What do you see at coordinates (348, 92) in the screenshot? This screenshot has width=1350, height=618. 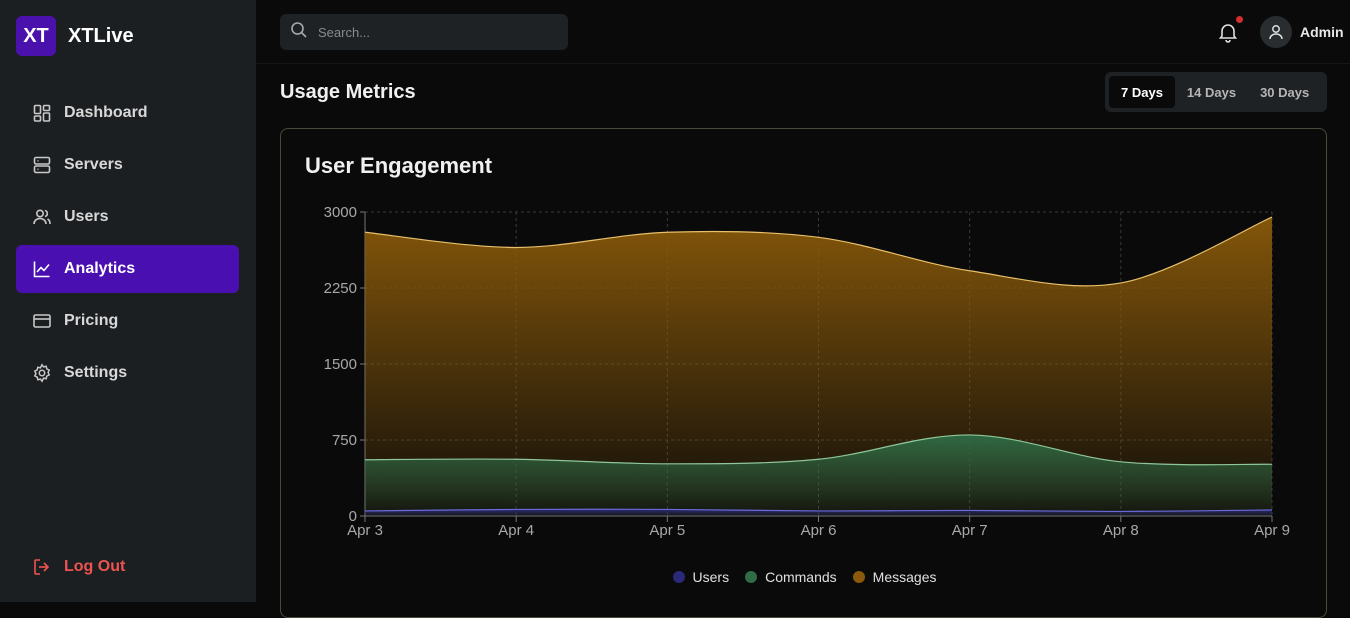 I see `page-title: Usage Metrics` at bounding box center [348, 92].